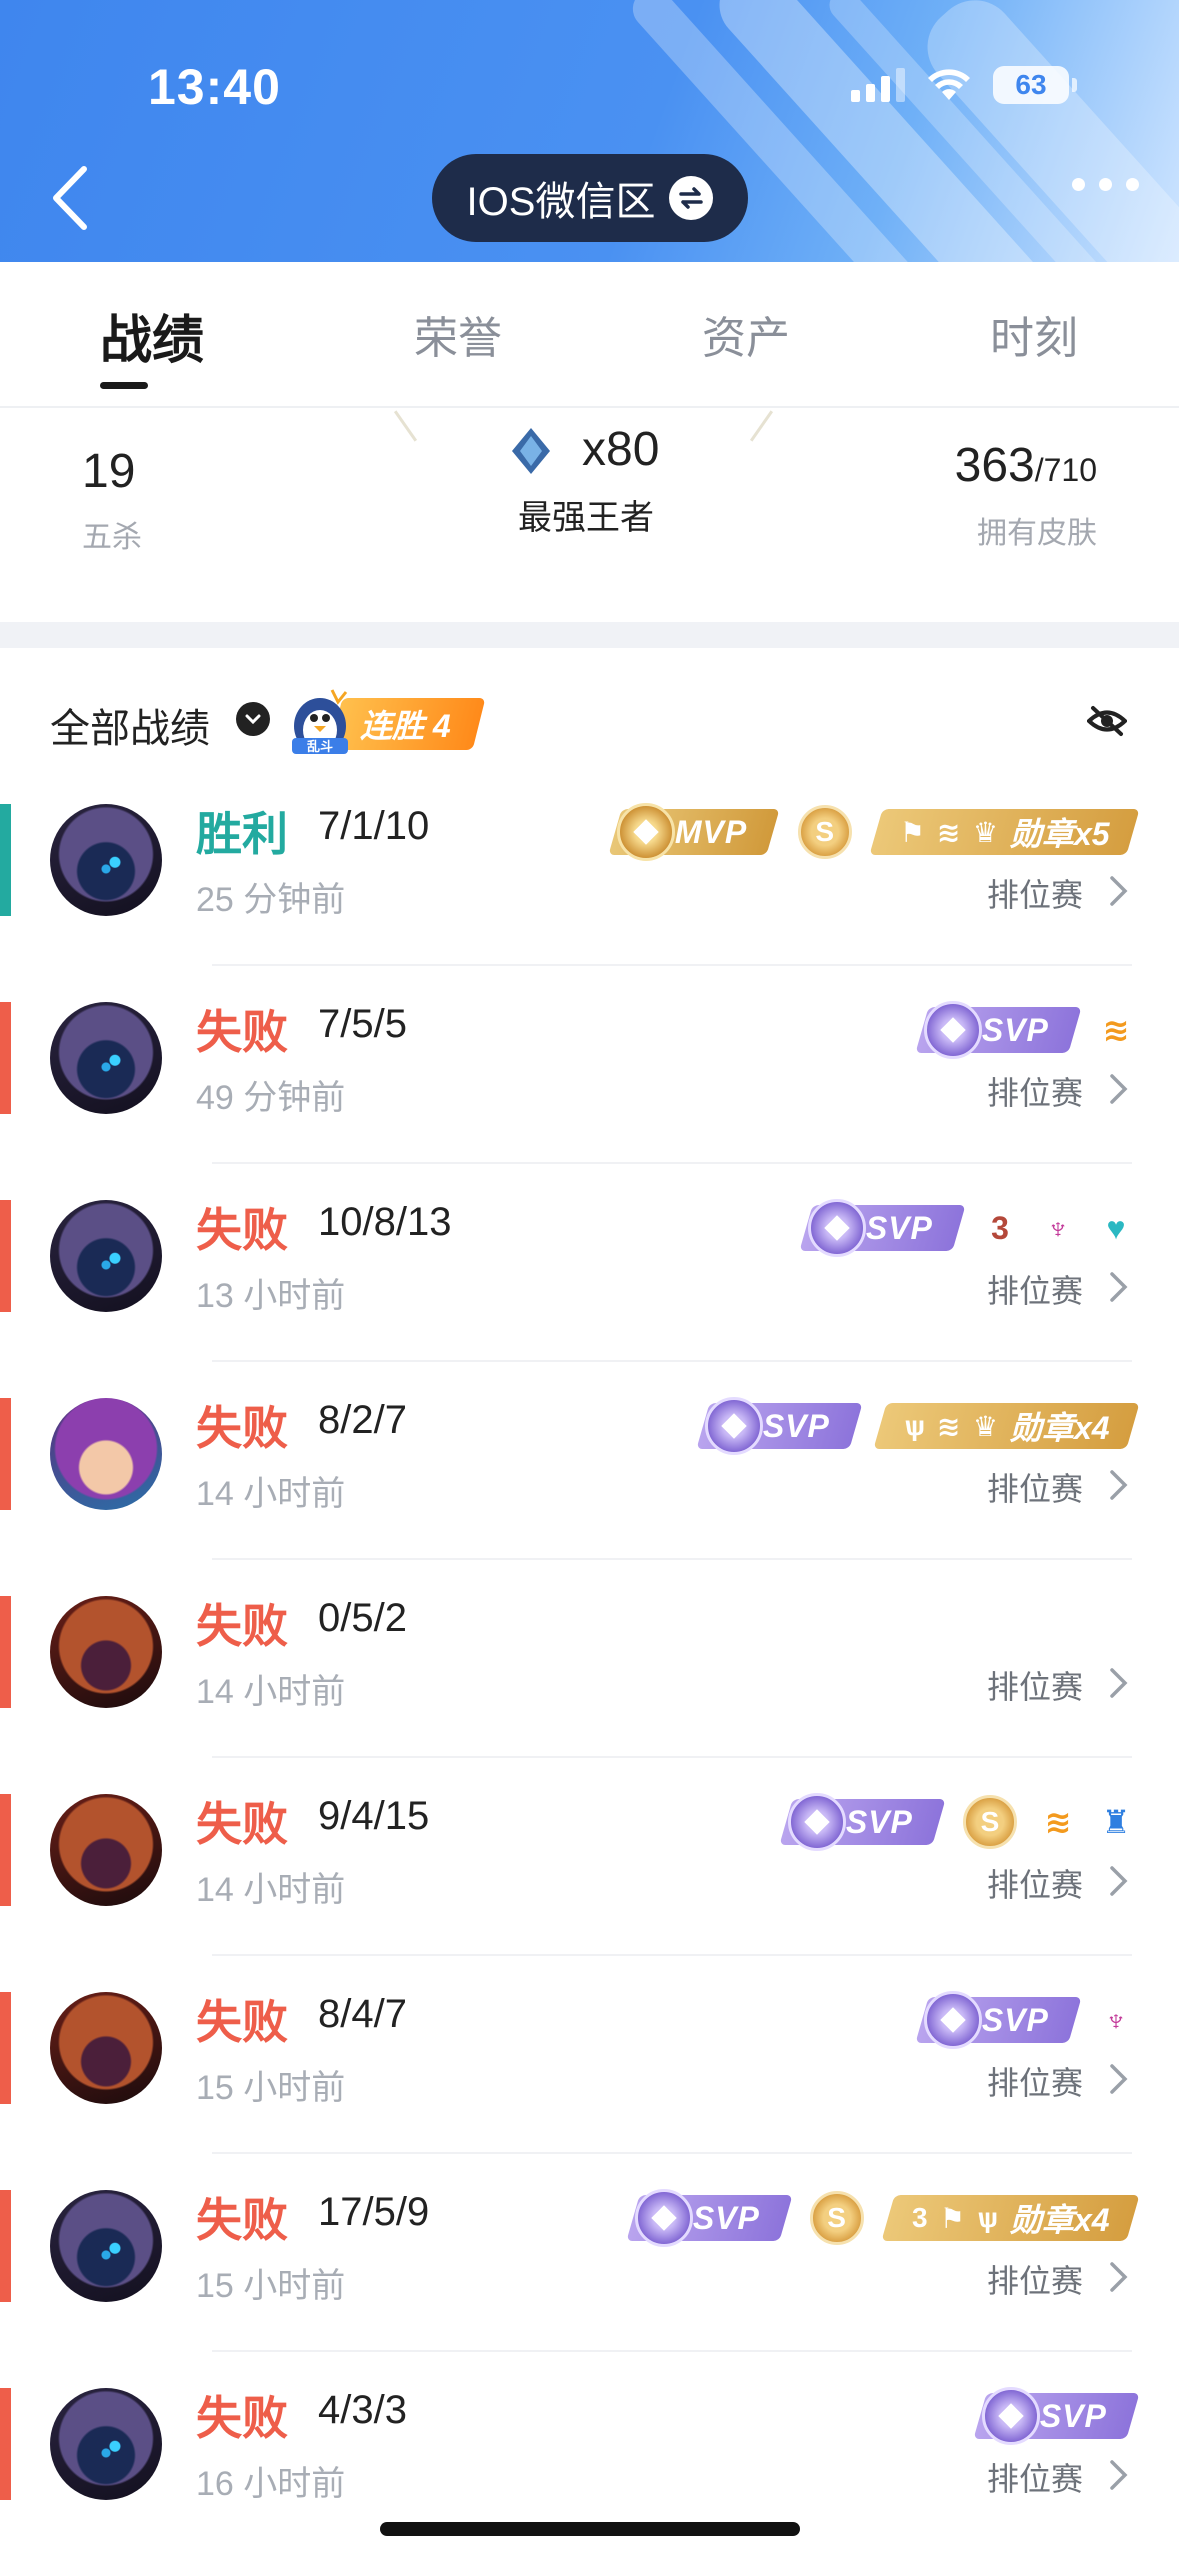 The image size is (1179, 2556). I want to click on skin-total: /710, so click(1065, 470).